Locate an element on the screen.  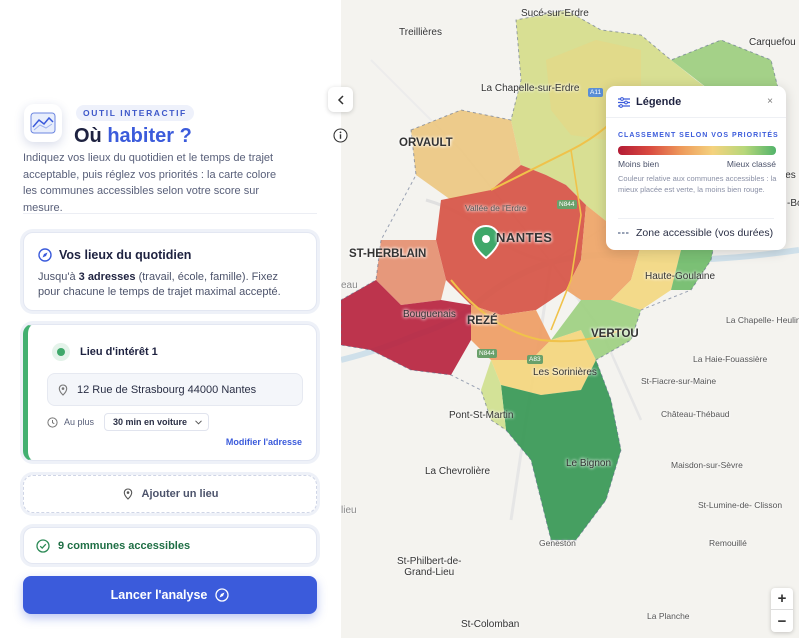
run-analysis-label: Lancer l'analyse is located at coordinates (159, 595).